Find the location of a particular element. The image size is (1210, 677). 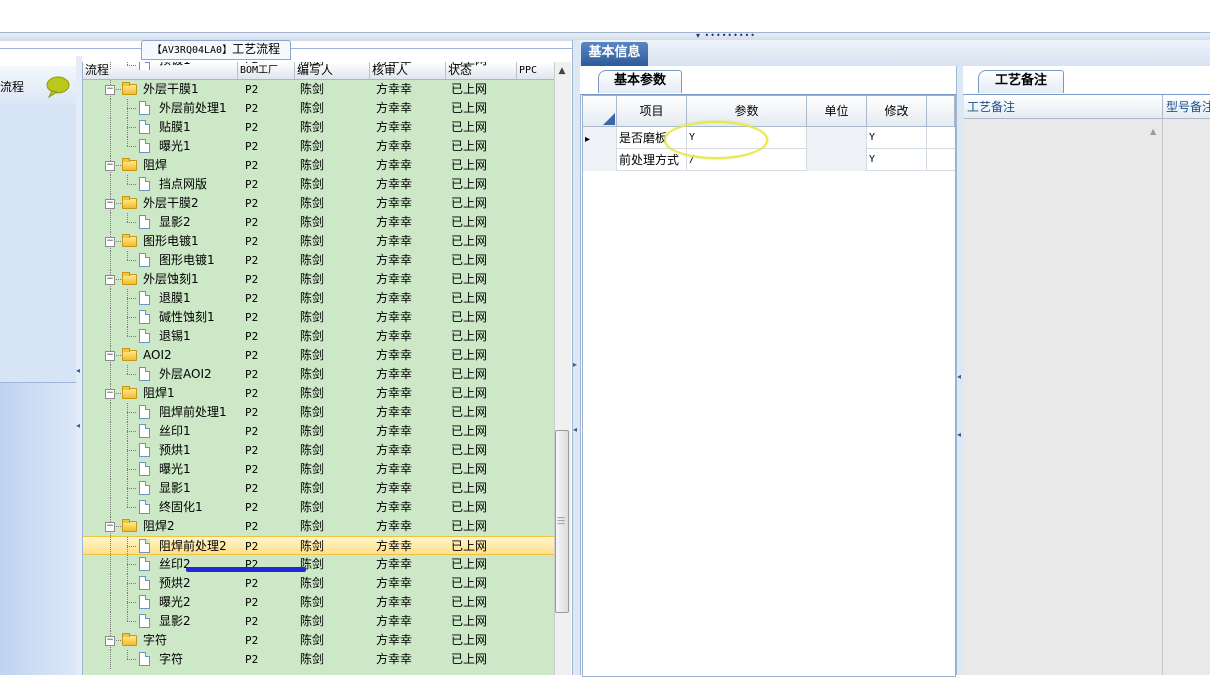

tree-folder-row: − 阻焊 P2 陈剑 方幸幸 已上网 is located at coordinates (319, 165).